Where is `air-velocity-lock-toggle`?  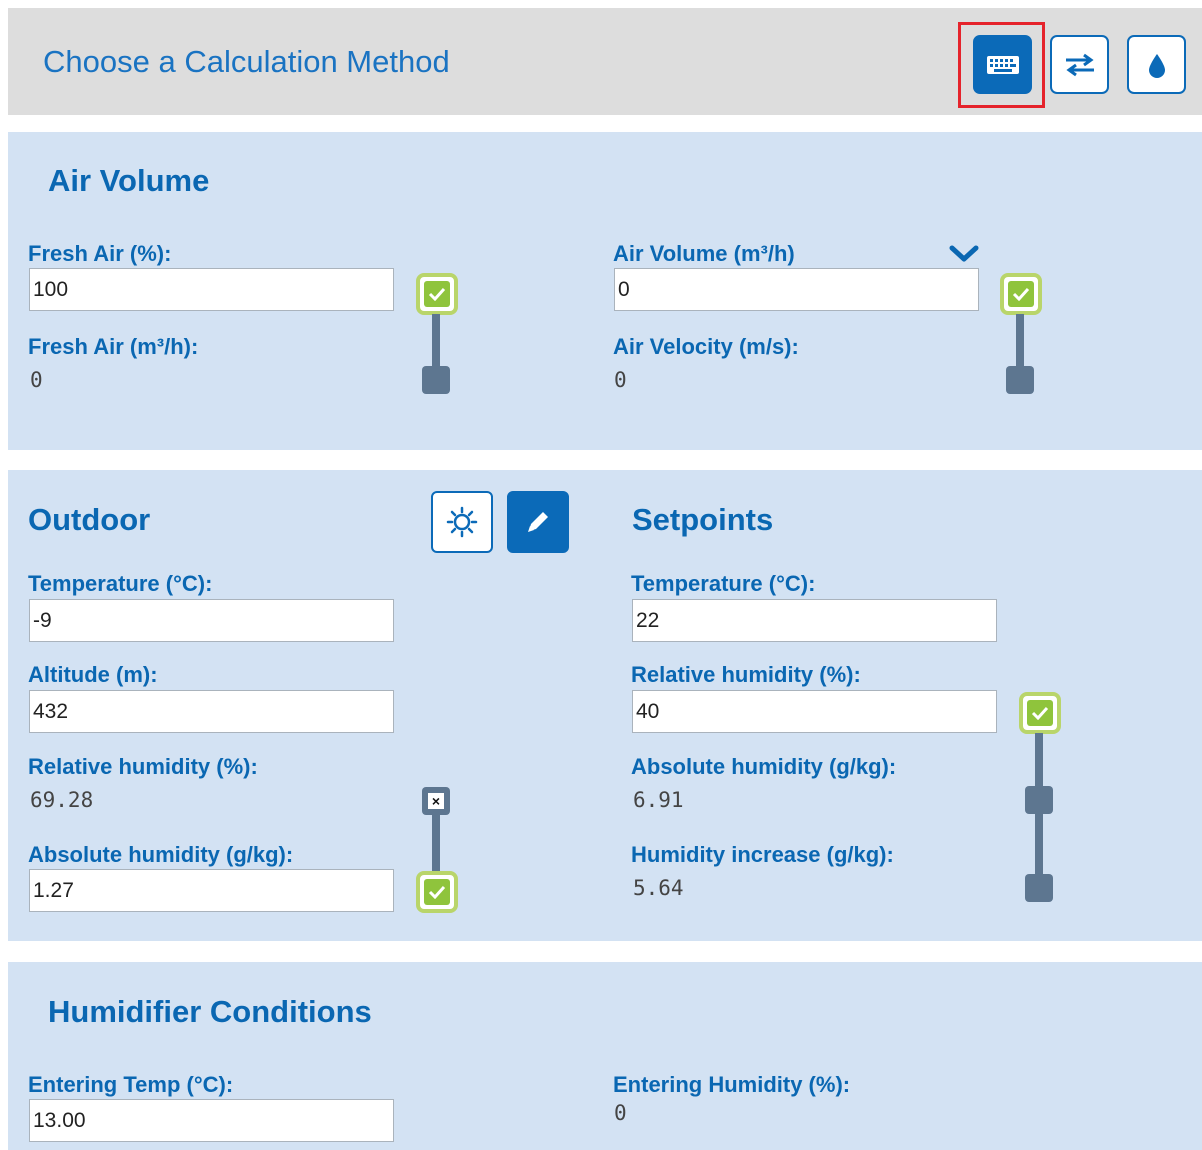
air-velocity-lock-toggle is located at coordinates (1020, 380).